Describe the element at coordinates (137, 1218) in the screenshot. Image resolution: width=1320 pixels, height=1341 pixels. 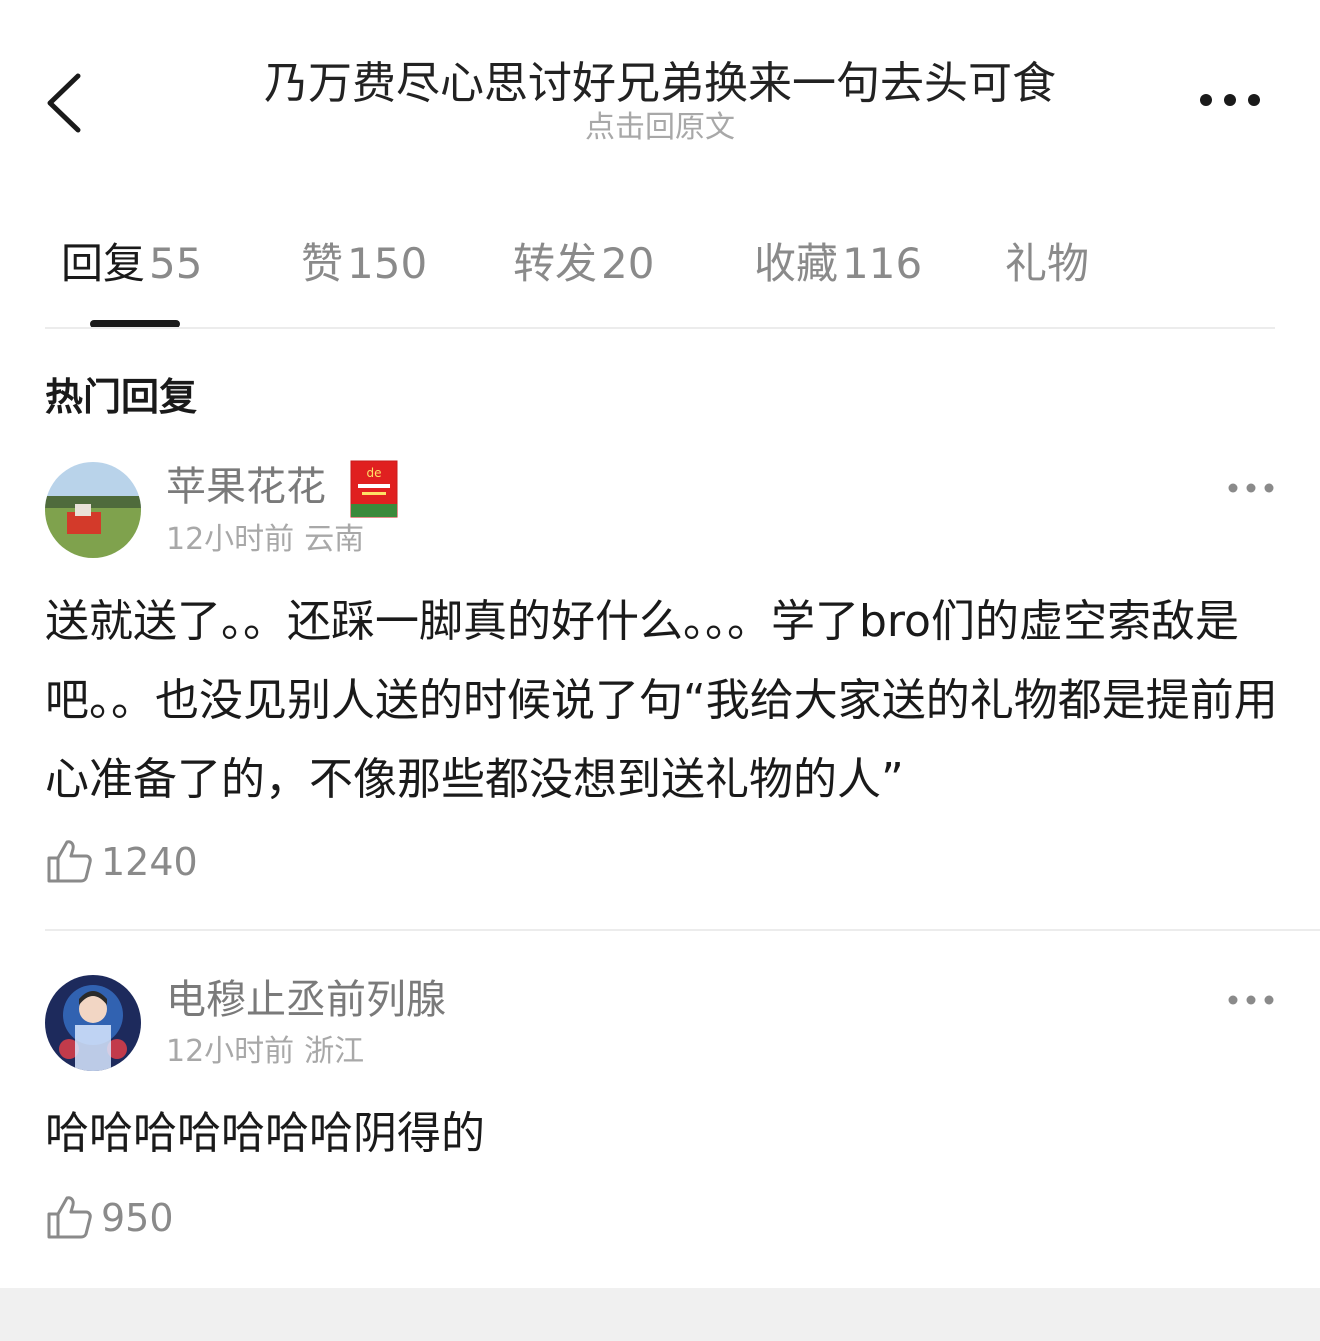
I see `like-count: 950` at that location.